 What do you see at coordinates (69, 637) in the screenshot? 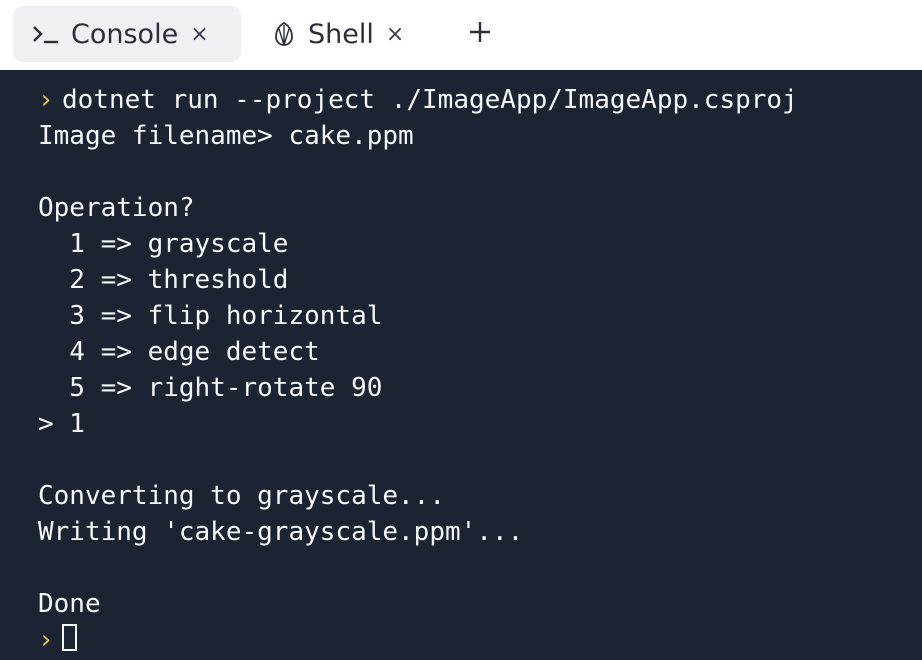
I see `text-cursor` at bounding box center [69, 637].